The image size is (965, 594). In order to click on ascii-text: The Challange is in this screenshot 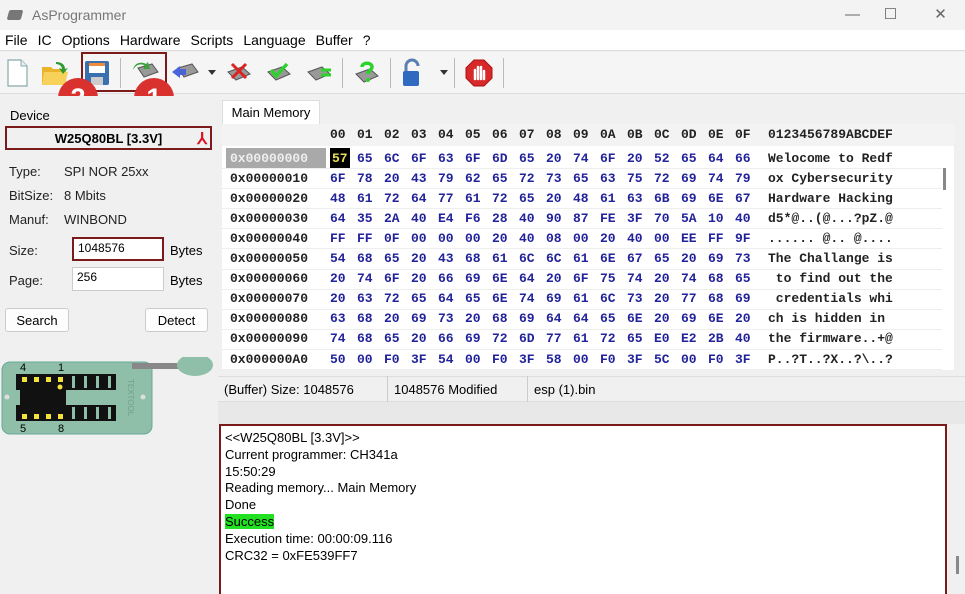, I will do `click(858, 259)`.